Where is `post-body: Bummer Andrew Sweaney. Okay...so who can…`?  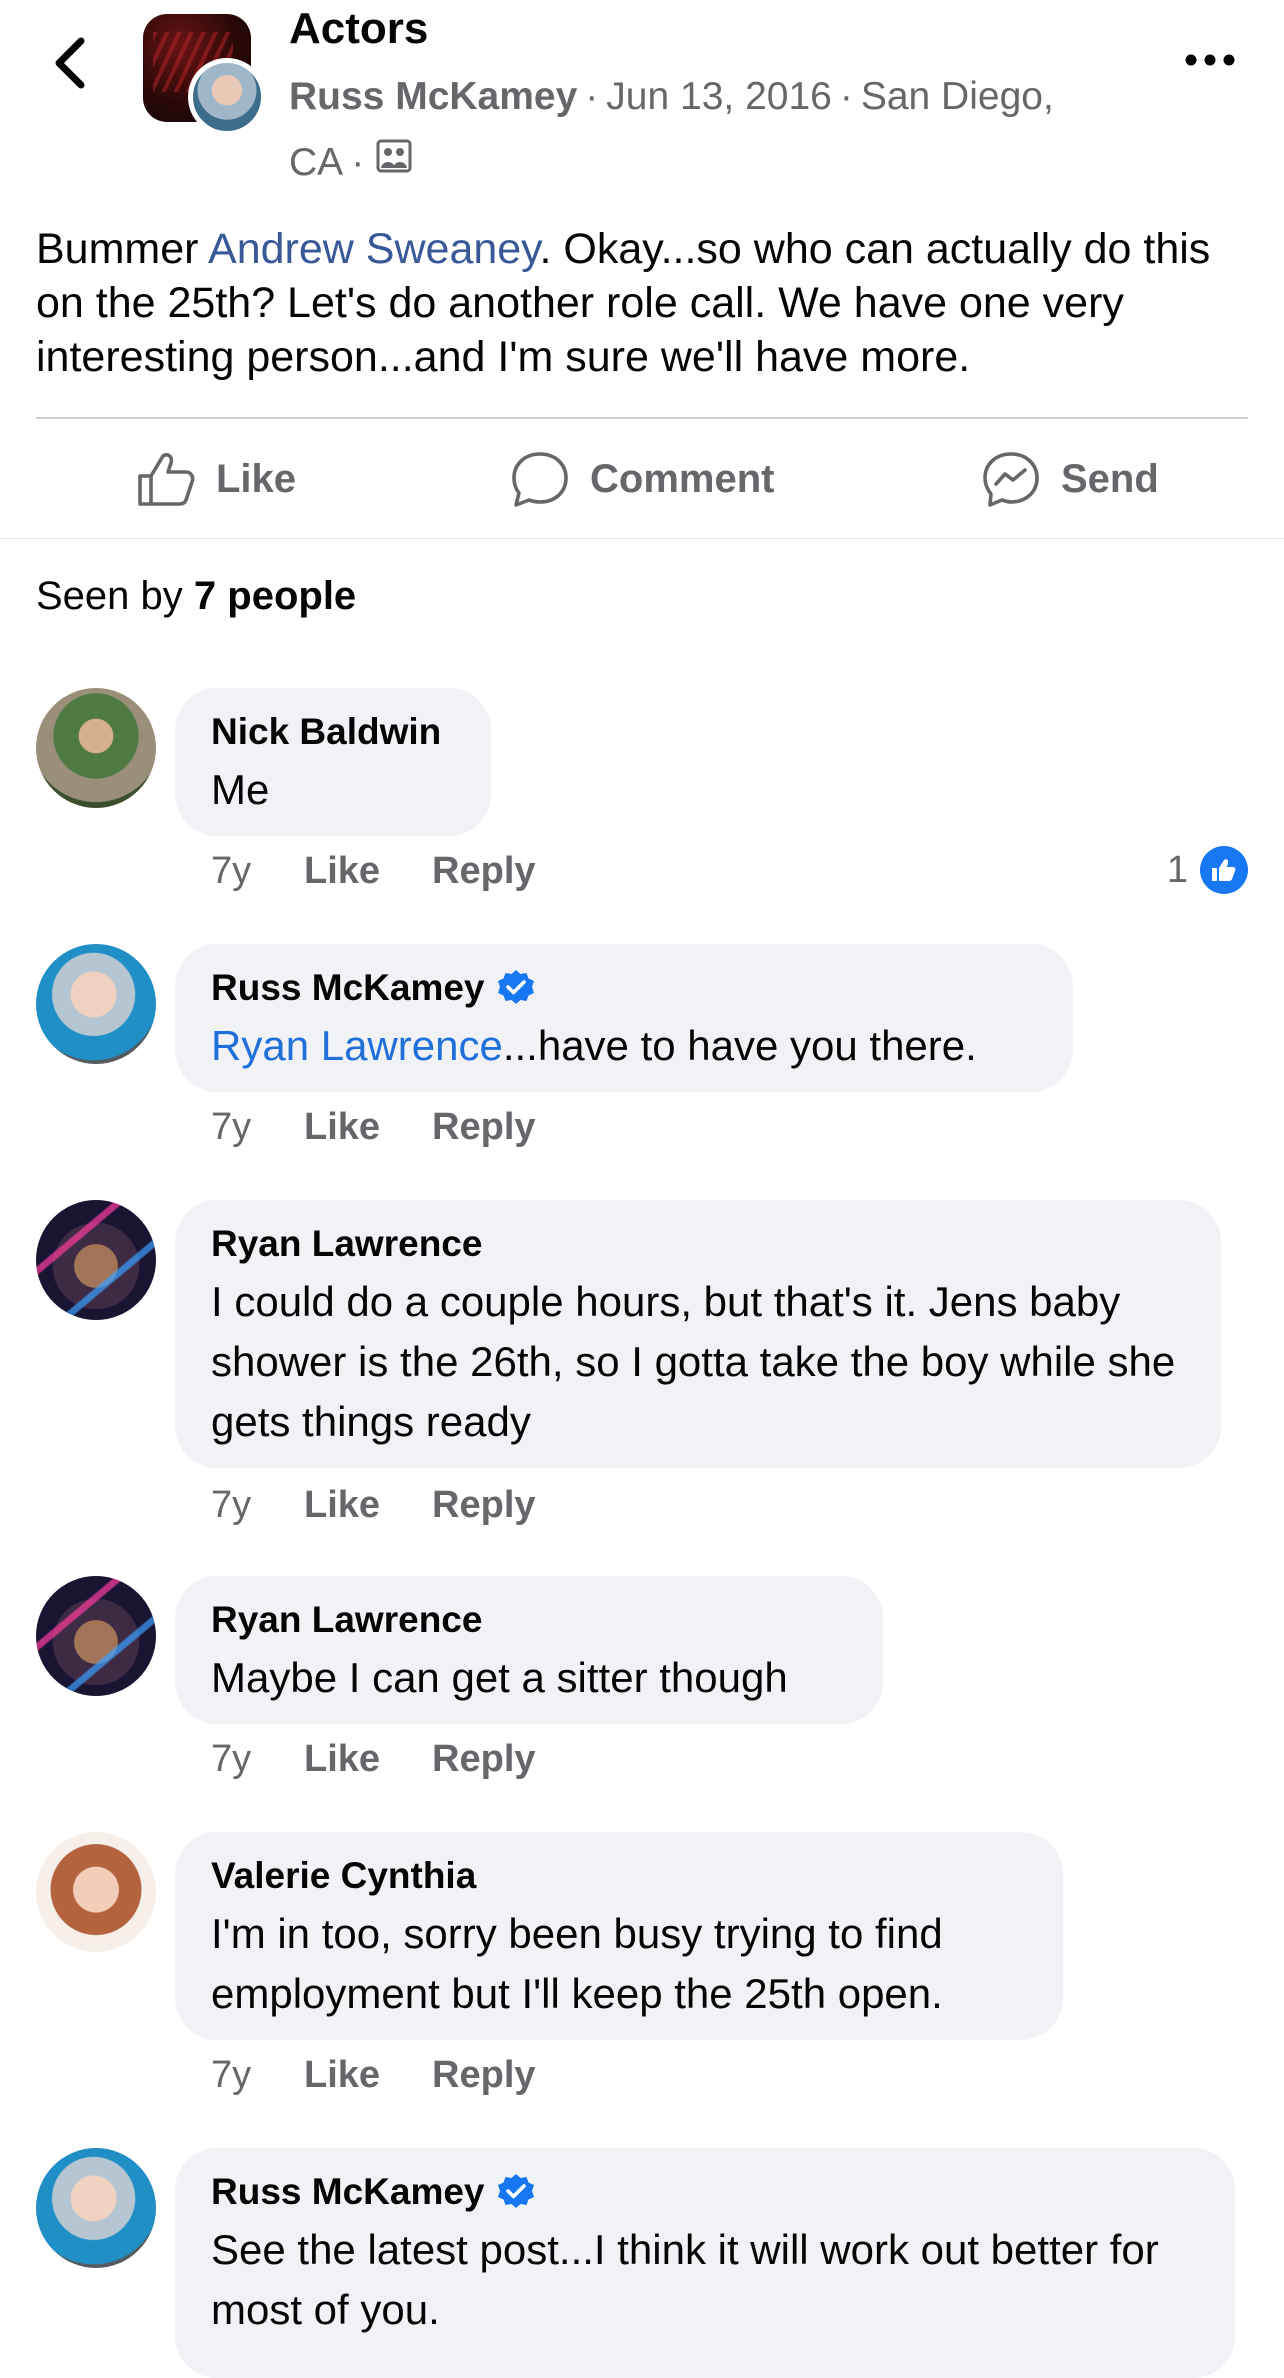 post-body: Bummer Andrew Sweaney. Okay...so who can… is located at coordinates (623, 303).